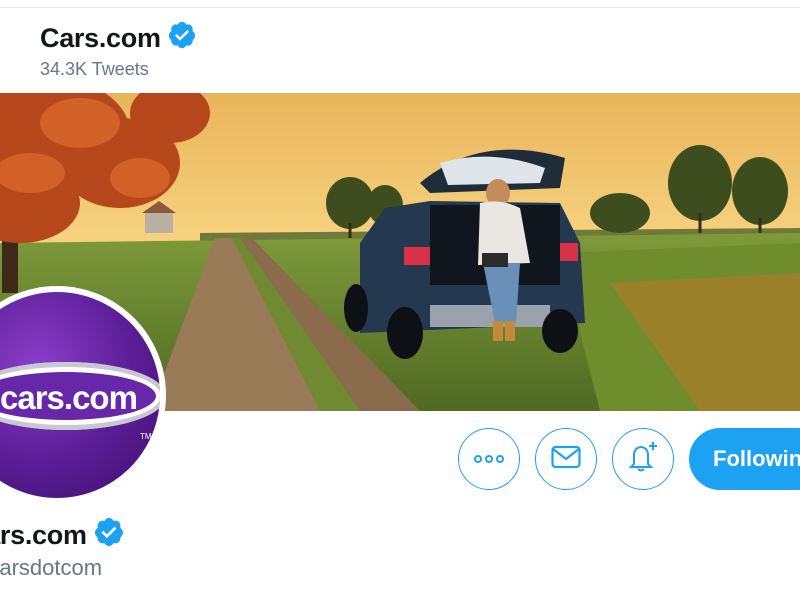  I want to click on tweet-count: 34.3K Tweets, so click(94, 69).